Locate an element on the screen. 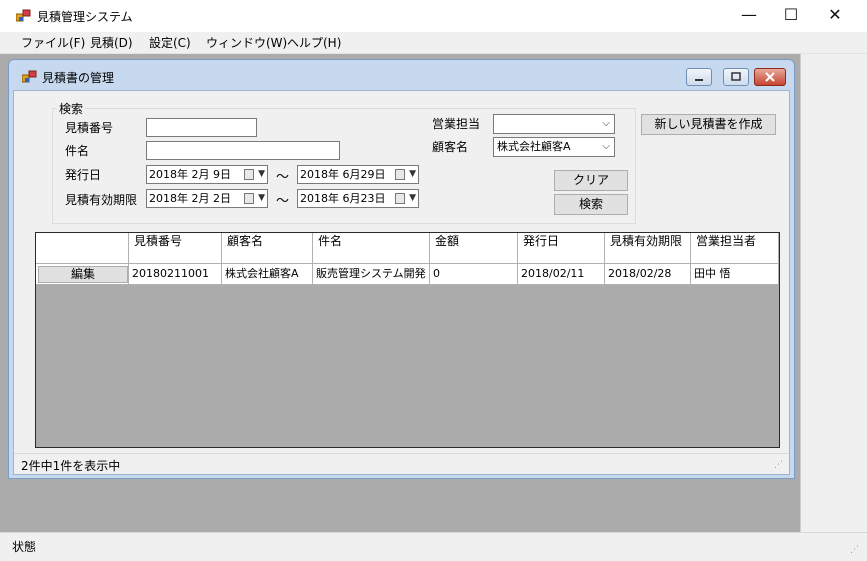 The image size is (867, 561). subject-label: 件名 is located at coordinates (77, 151).